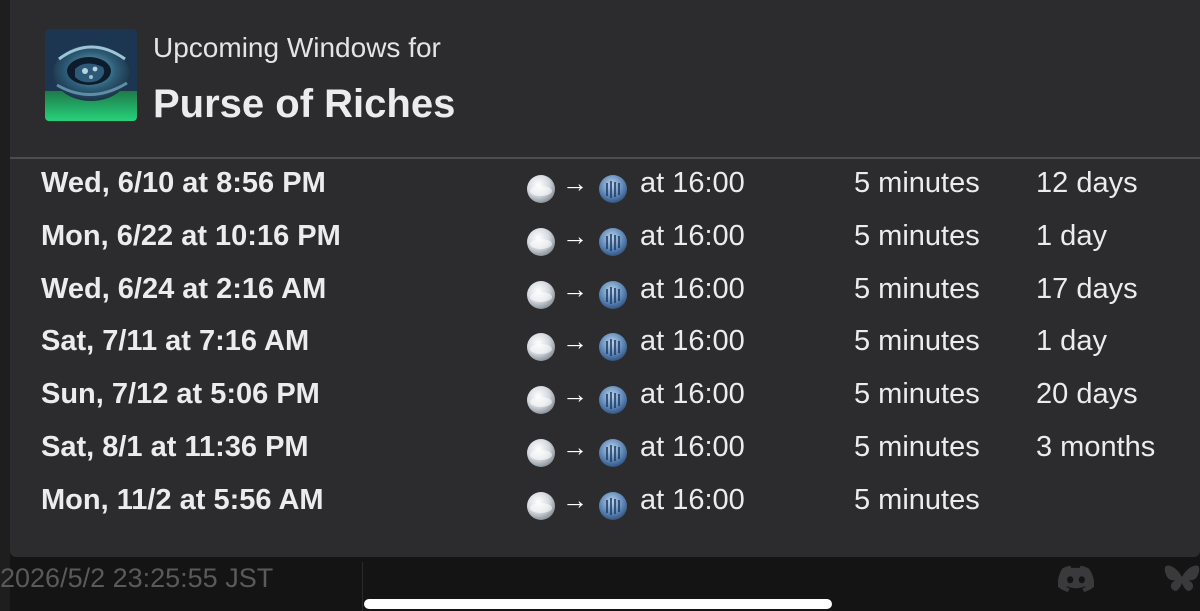  I want to click on purse-of-riches-item-icon, so click(91, 75).